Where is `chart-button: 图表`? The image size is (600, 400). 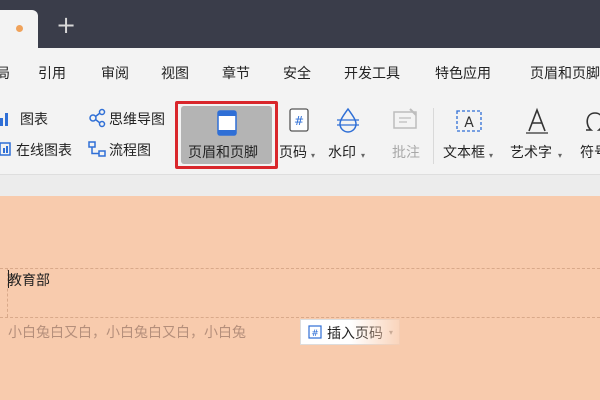
chart-button: 图表 is located at coordinates (29, 118).